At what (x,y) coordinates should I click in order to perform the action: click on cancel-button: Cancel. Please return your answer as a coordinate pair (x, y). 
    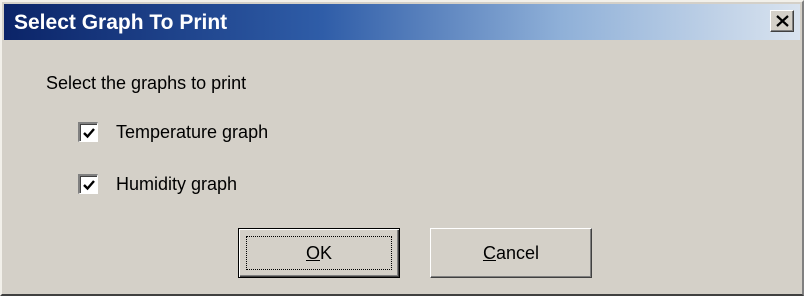
    Looking at the image, I should click on (511, 253).